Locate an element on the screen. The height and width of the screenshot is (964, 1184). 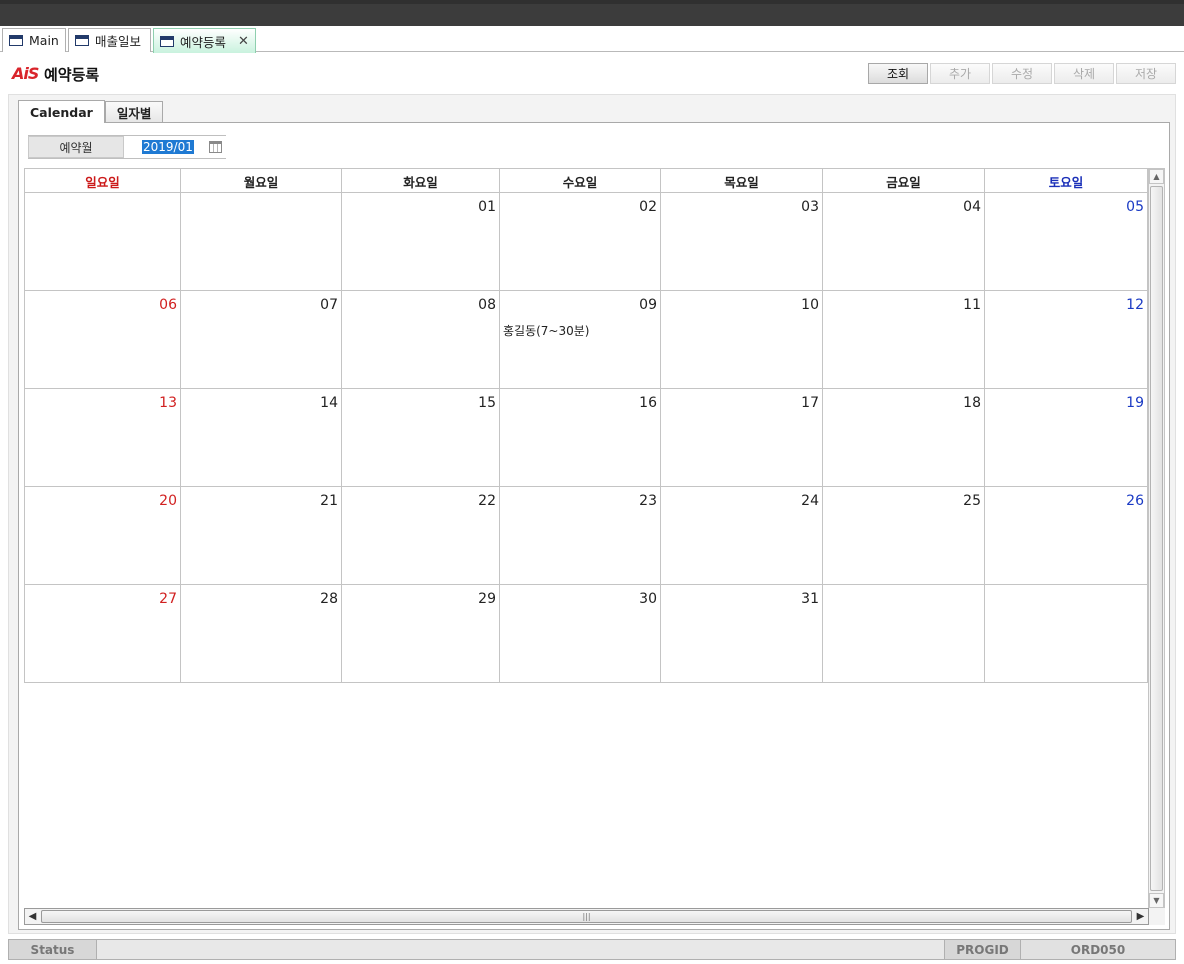
day-cell: 31 is located at coordinates (742, 634).